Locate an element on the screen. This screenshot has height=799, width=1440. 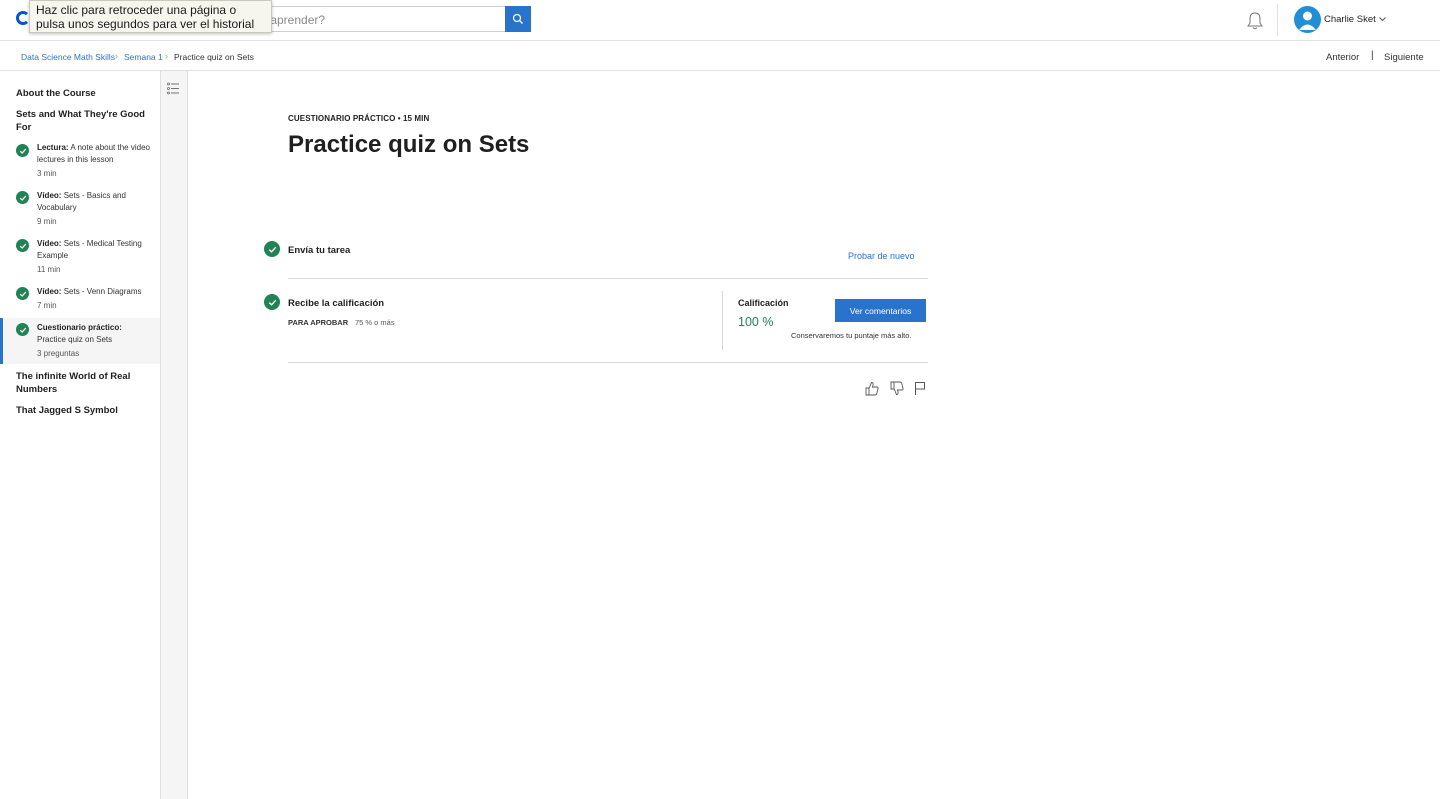
view-feedback-button: Ver comentarios is located at coordinates (880, 310).